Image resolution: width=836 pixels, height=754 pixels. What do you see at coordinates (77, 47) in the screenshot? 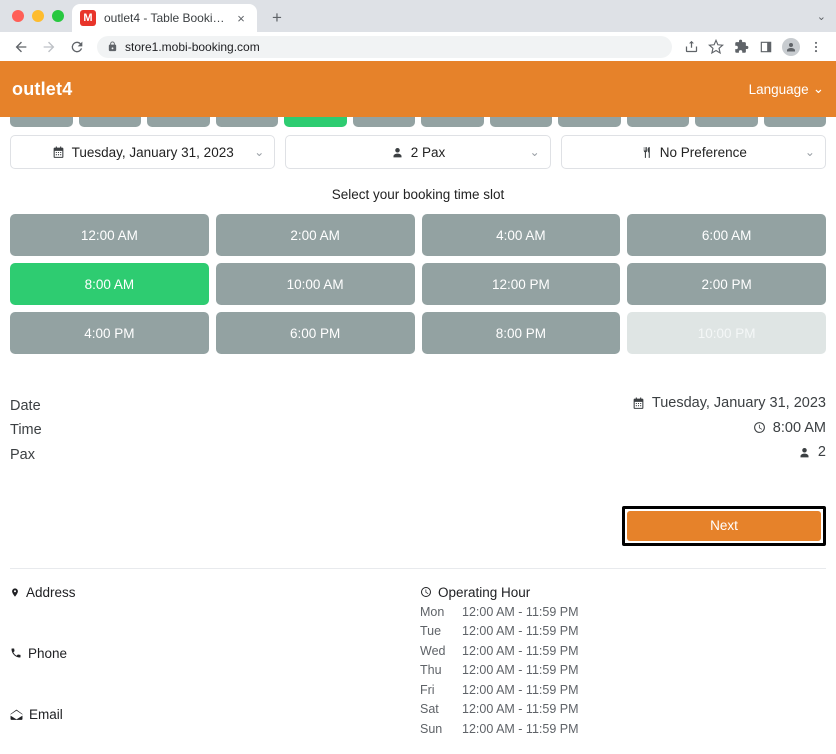
I see `reload-button` at bounding box center [77, 47].